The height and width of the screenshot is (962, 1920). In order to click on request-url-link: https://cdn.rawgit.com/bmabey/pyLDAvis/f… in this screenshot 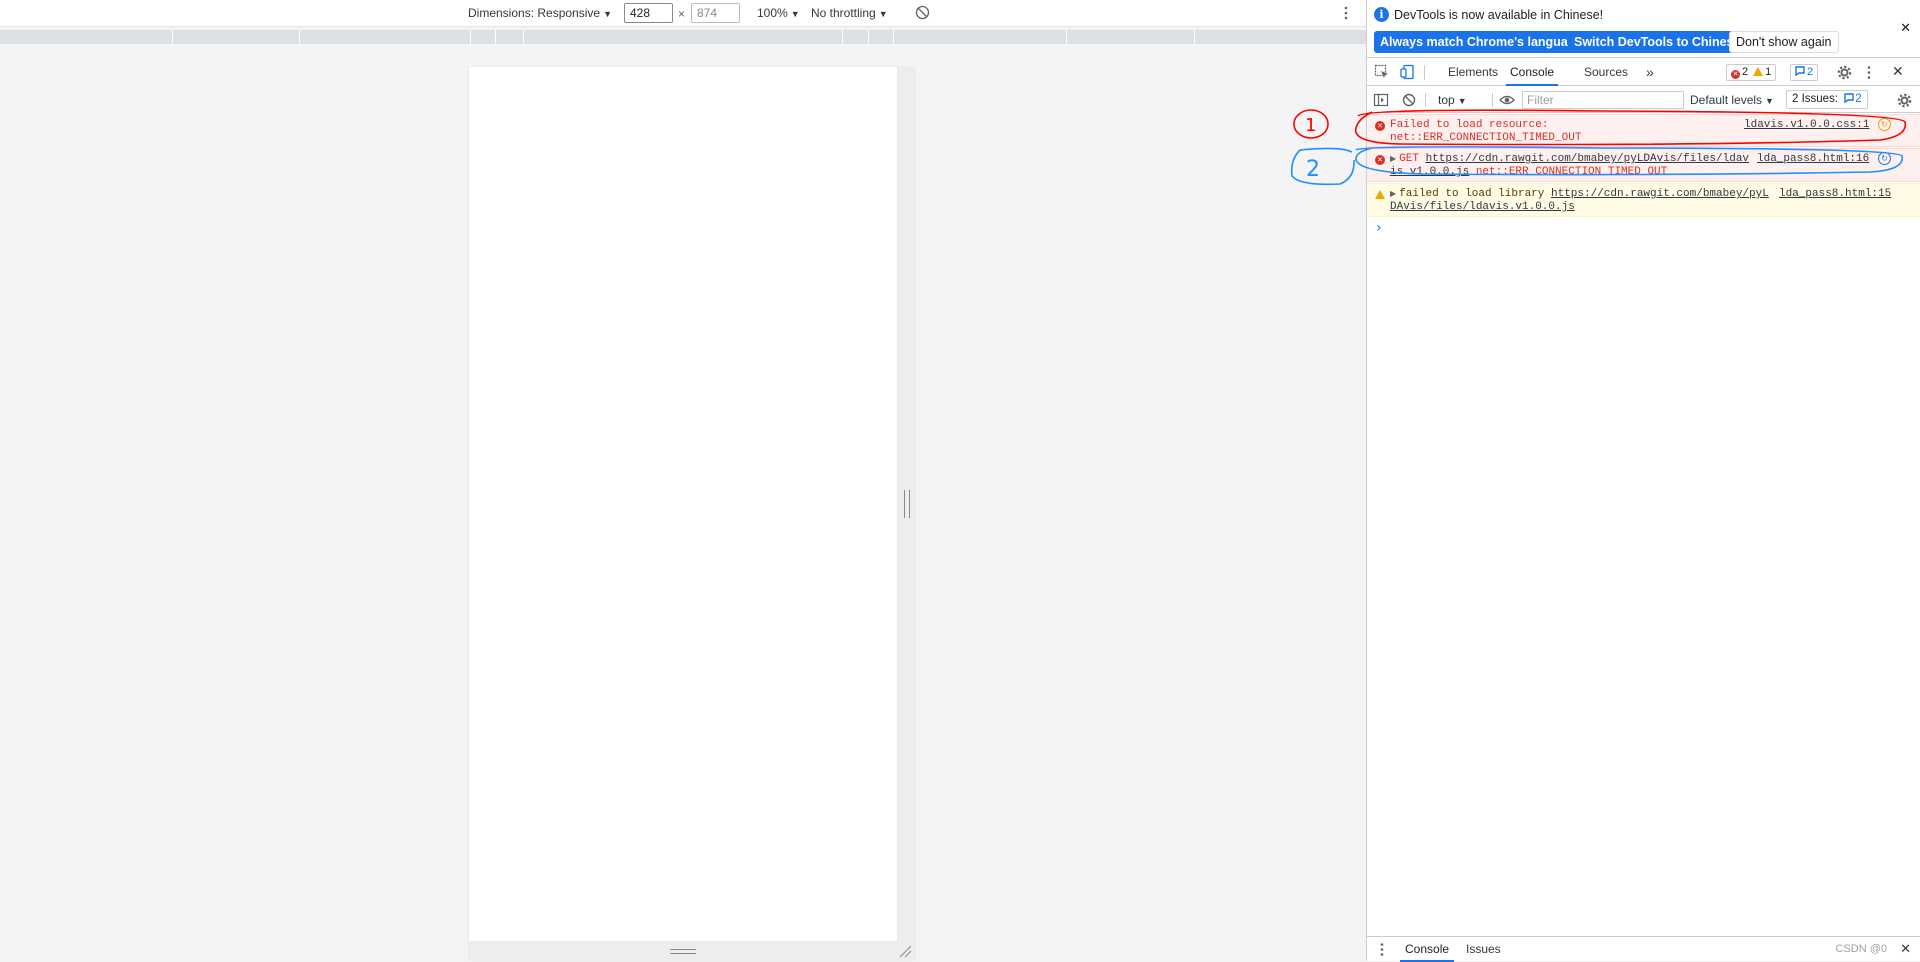, I will do `click(1587, 159)`.